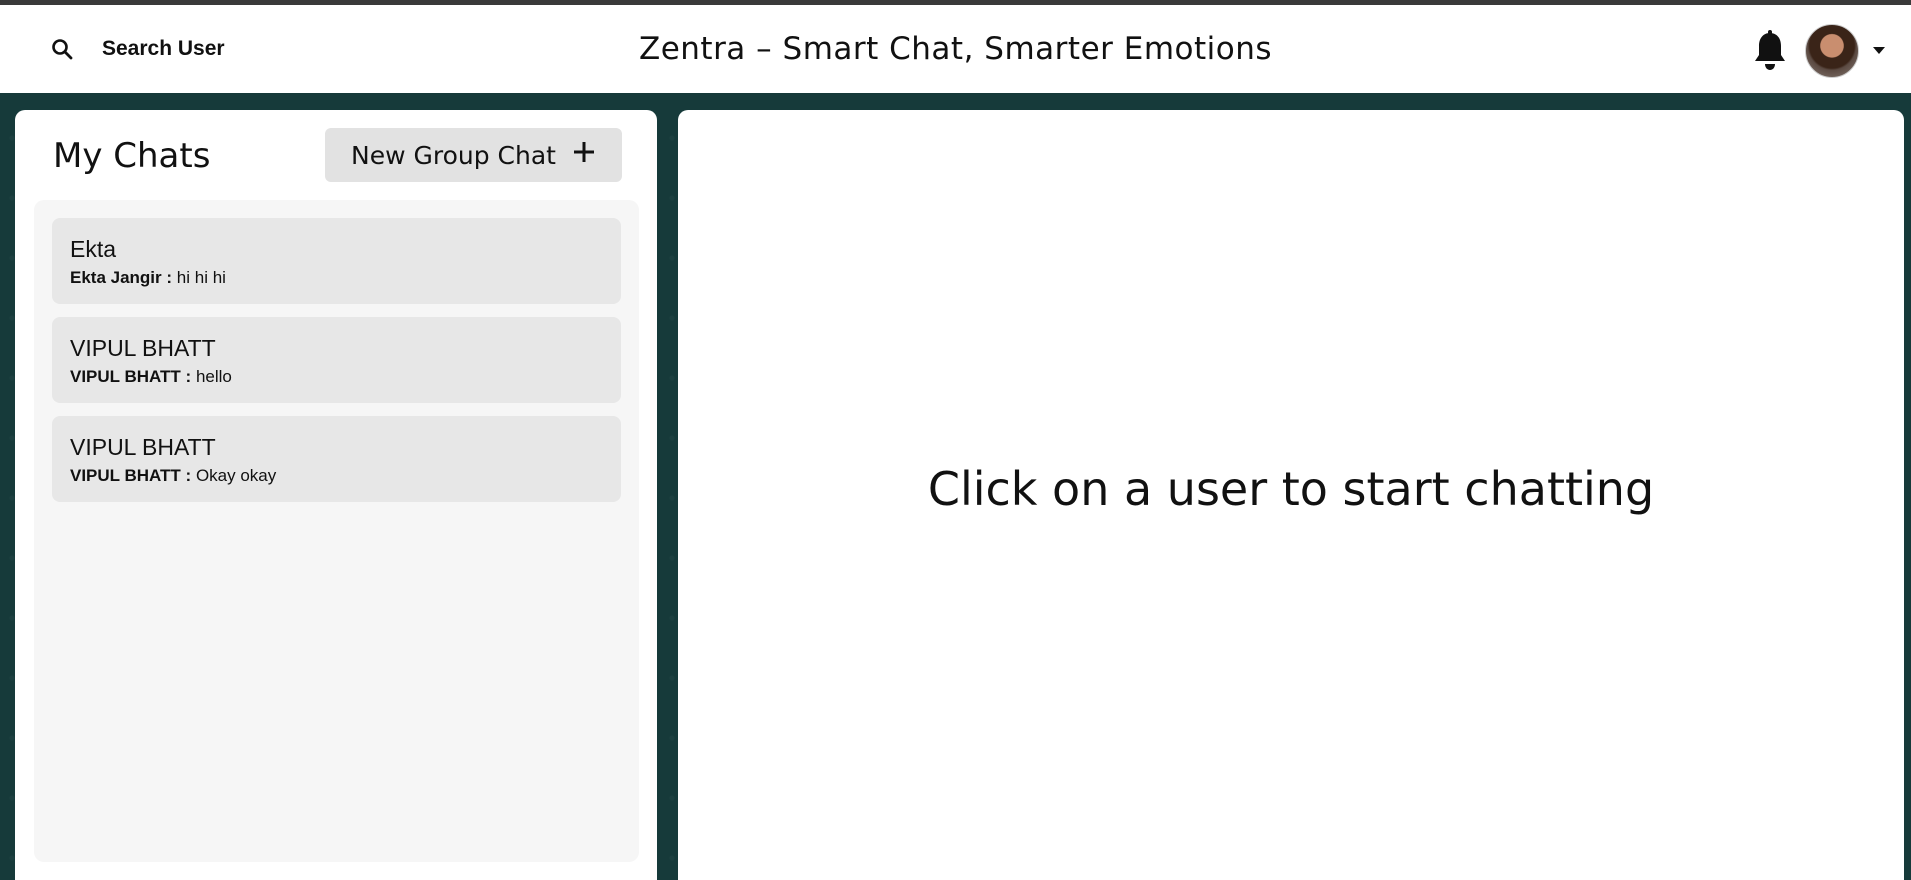 The image size is (1911, 880). What do you see at coordinates (121, 277) in the screenshot?
I see `chat-sender: Ekta Jangir :` at bounding box center [121, 277].